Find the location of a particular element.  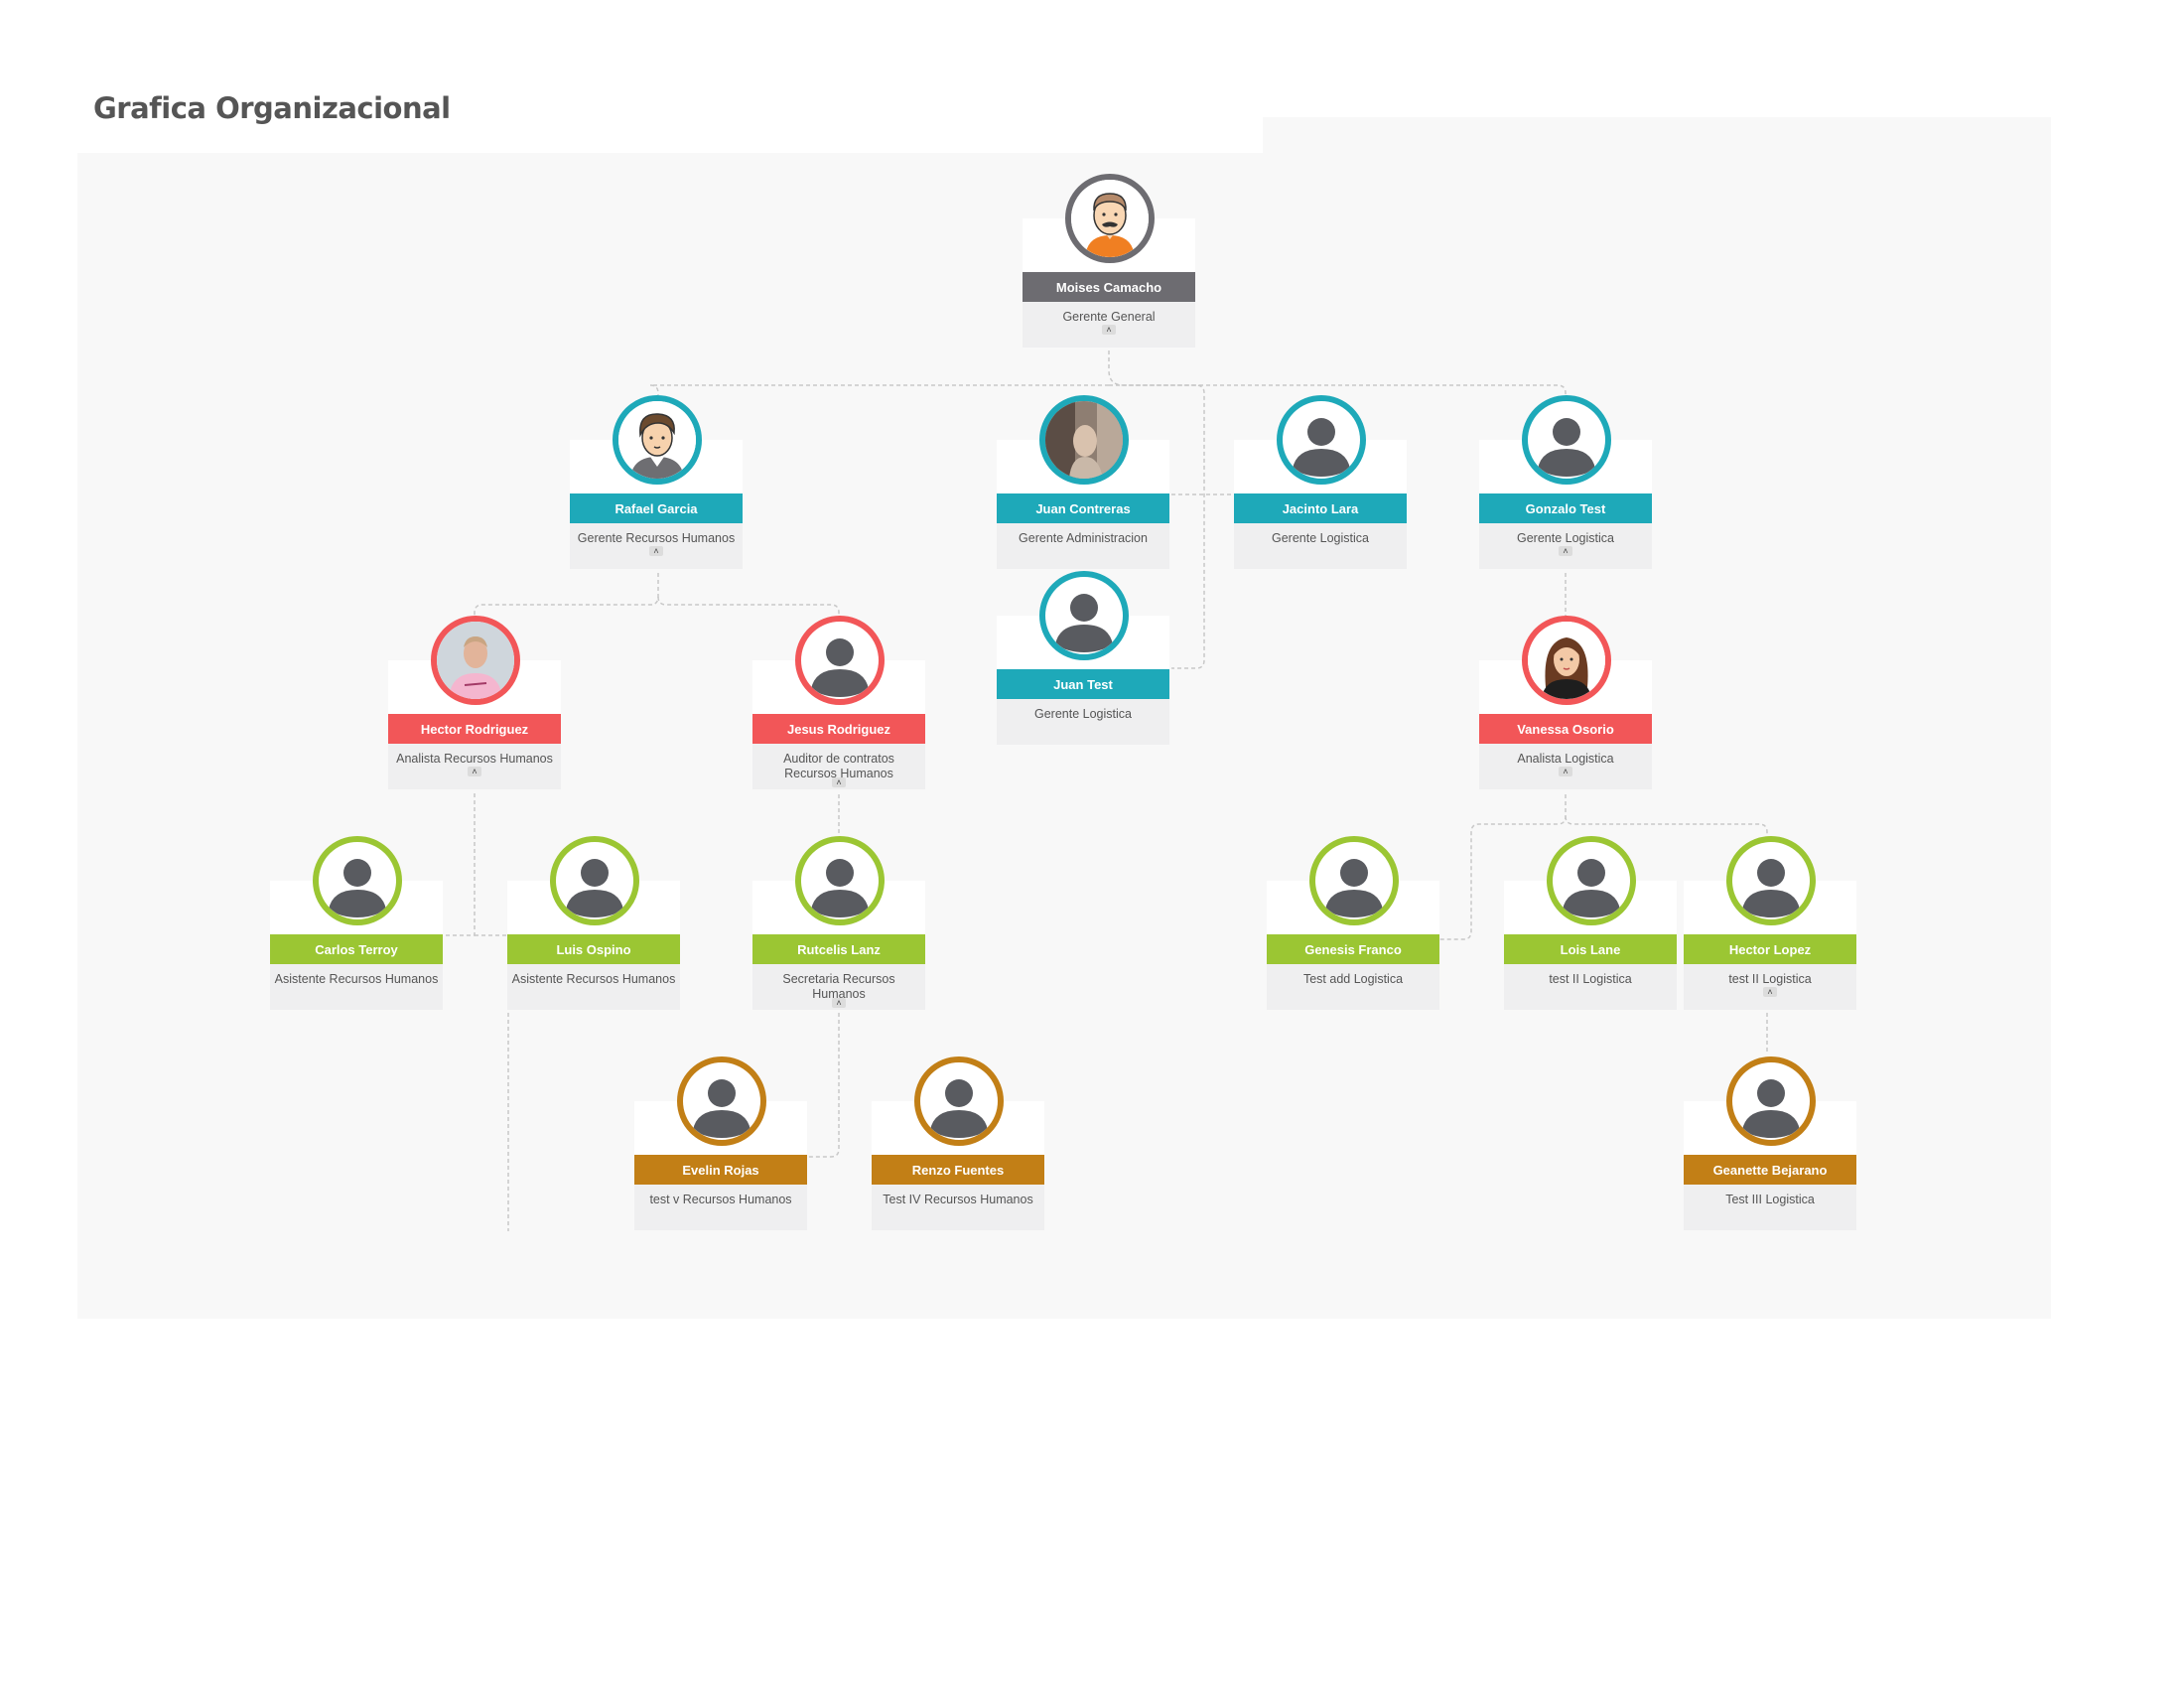

node-title-box: Test add Logistica is located at coordinates (1353, 987).